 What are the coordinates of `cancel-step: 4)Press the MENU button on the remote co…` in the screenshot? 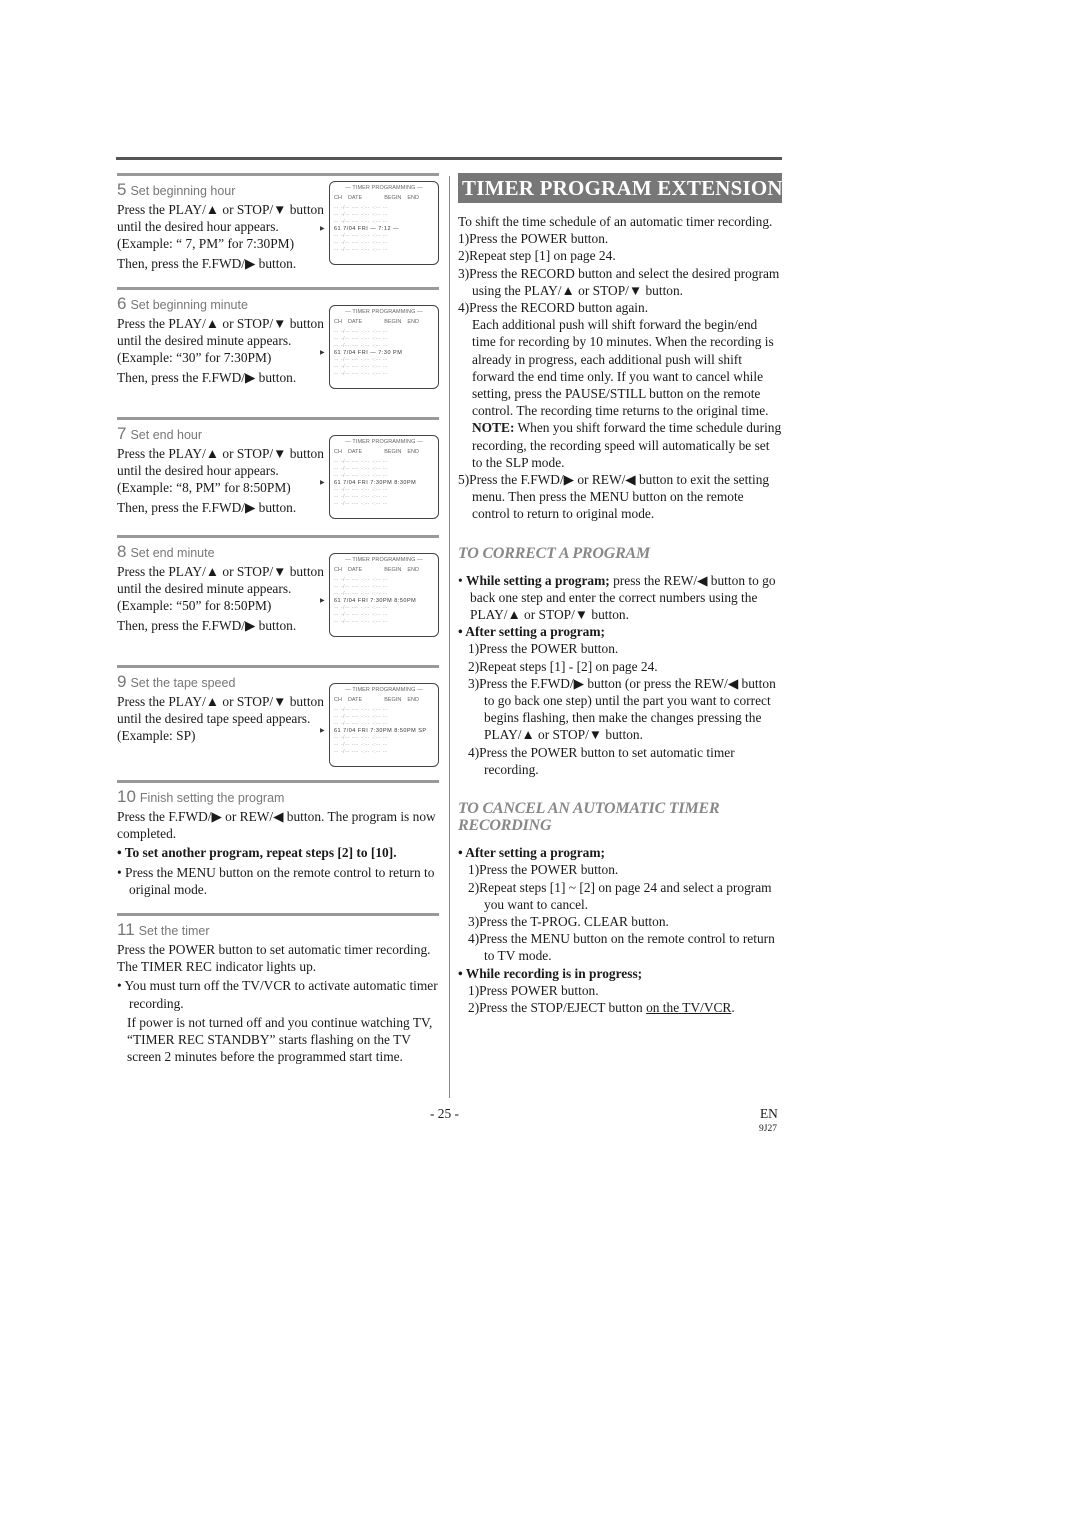 It's located at (621, 947).